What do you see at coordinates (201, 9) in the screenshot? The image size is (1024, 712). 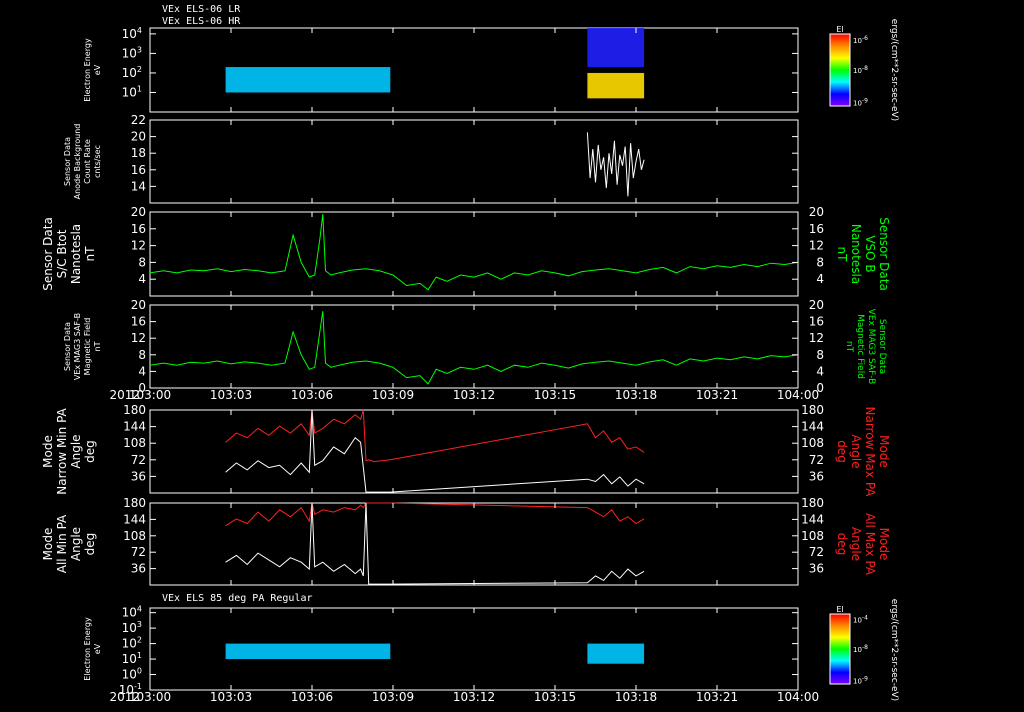 I see `header-line-1: VEx ELS-06 LR` at bounding box center [201, 9].